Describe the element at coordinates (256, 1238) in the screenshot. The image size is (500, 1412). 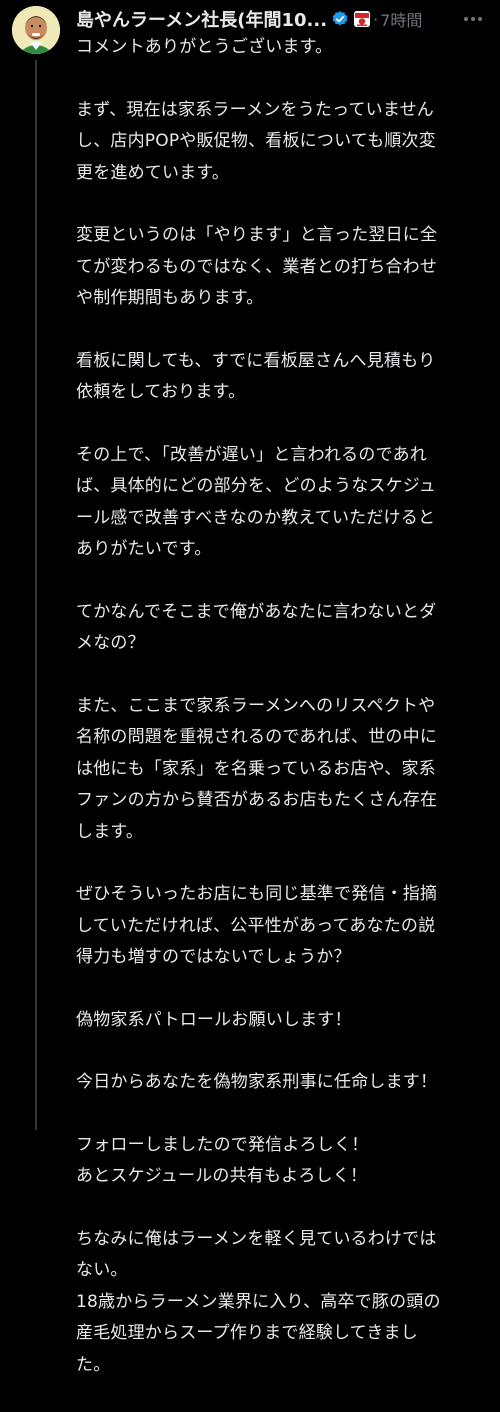
I see `text-line: ちなみに俺はラーメンを軽く見ているわけでは` at that location.